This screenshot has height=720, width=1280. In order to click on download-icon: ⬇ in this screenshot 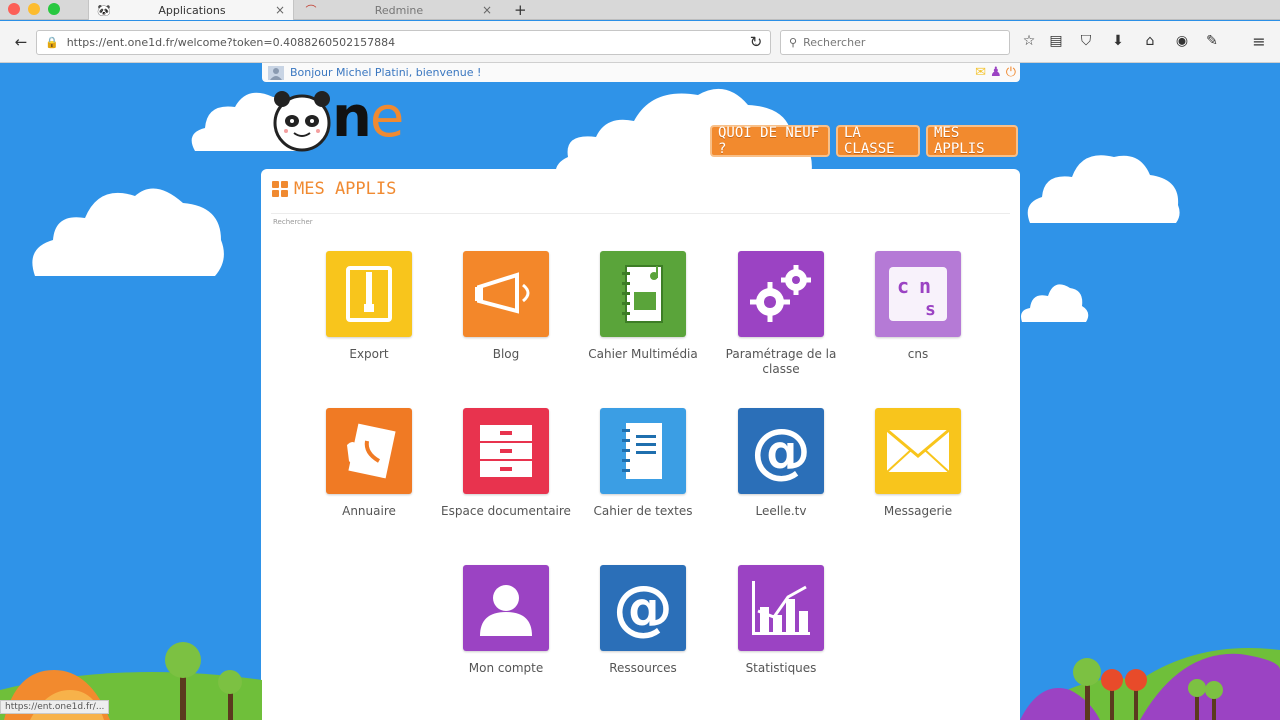, I will do `click(1118, 41)`.